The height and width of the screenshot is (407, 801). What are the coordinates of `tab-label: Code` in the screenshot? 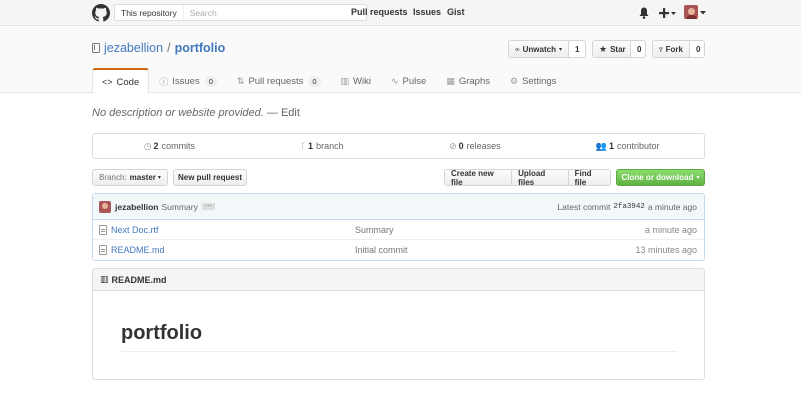 It's located at (128, 82).